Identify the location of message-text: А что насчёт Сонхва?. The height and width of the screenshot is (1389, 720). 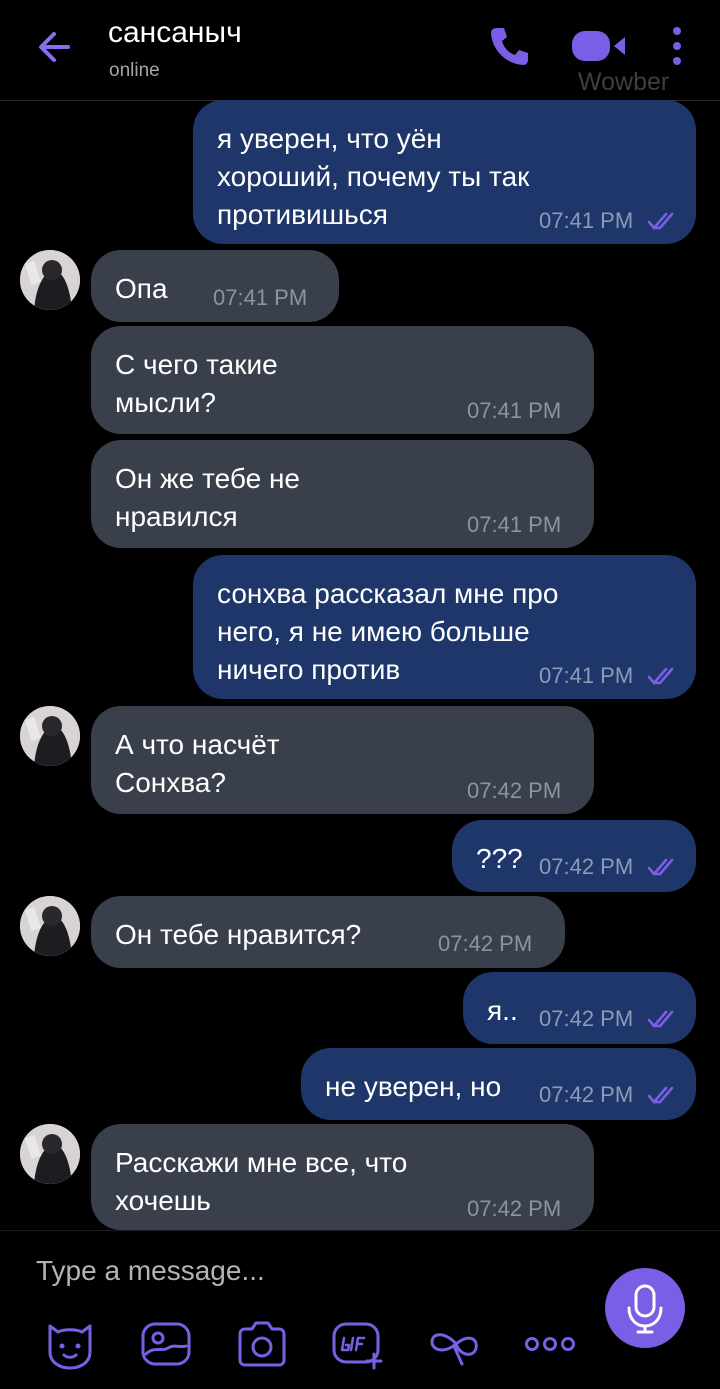
(197, 763).